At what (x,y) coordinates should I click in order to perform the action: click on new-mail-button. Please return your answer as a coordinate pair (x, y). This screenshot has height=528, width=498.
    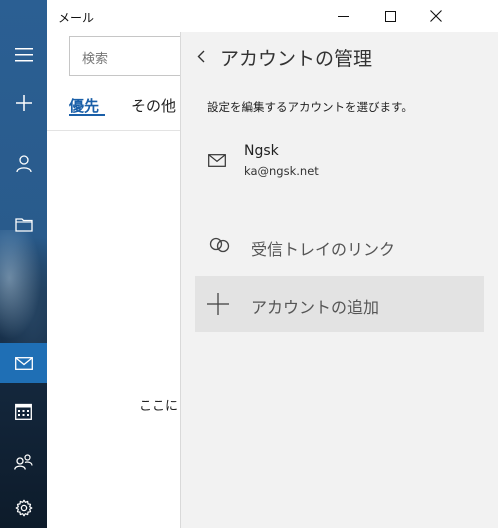
    Looking at the image, I should click on (23, 103).